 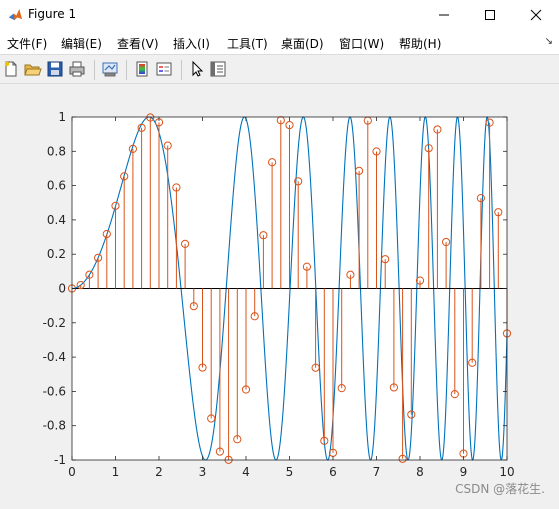 I want to click on menu-edit: 编辑(E), so click(x=81, y=43).